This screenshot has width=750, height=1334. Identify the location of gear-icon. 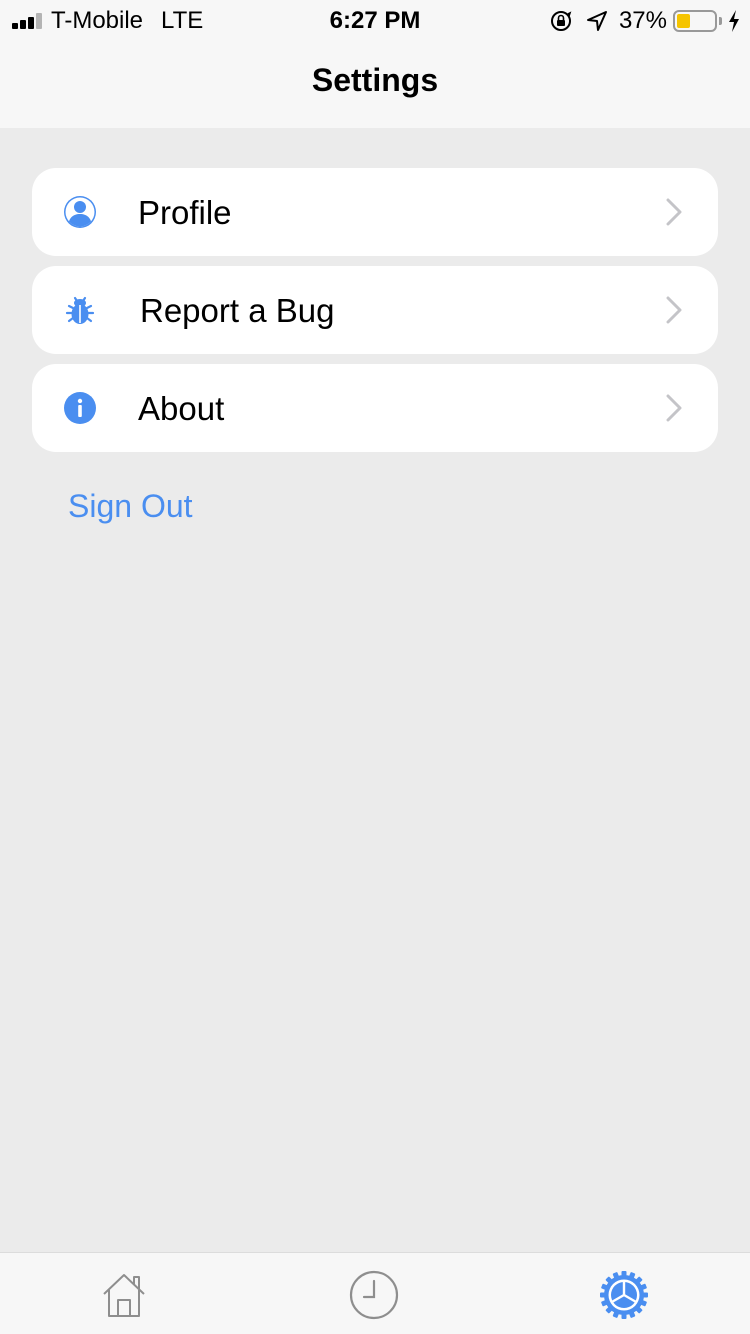
(624, 1295).